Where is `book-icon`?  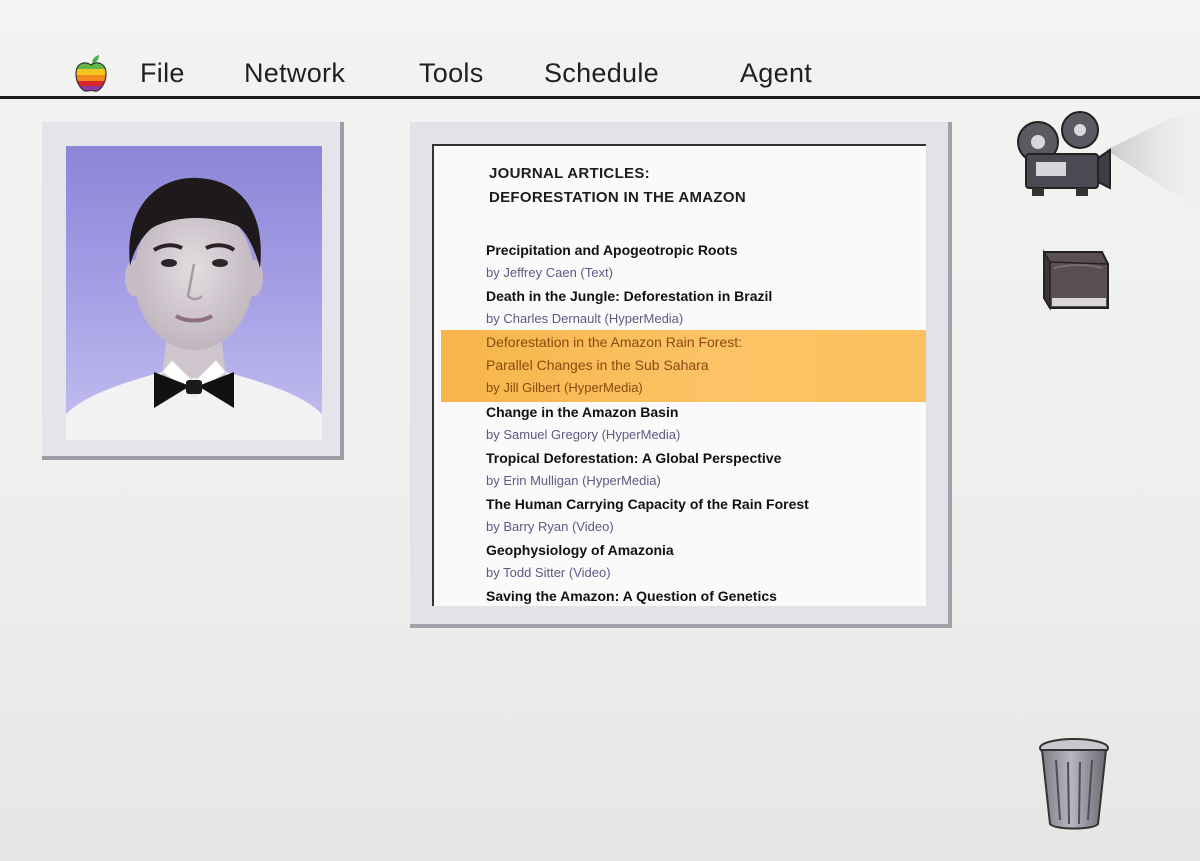
book-icon is located at coordinates (1070, 281).